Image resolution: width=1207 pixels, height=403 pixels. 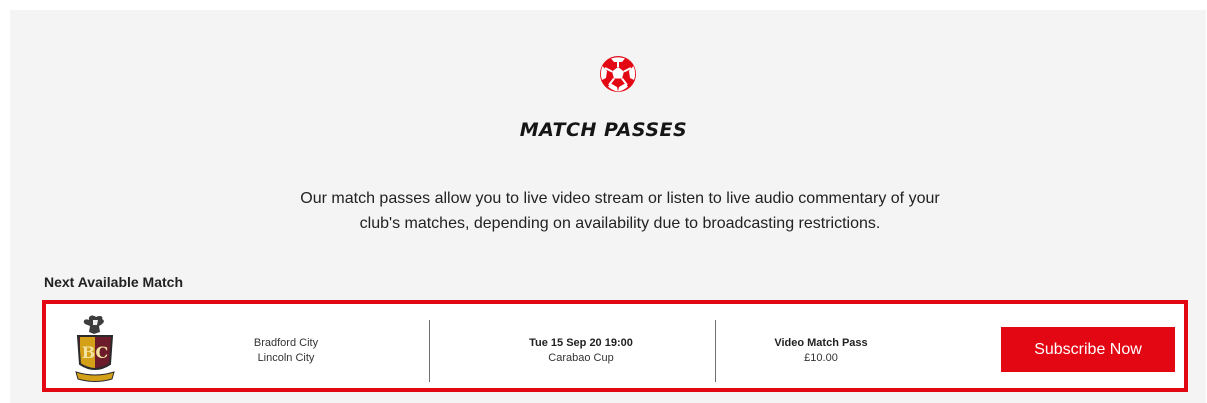 What do you see at coordinates (581, 343) in the screenshot?
I see `match-datetime: Tue 15 Sep 20 19:00` at bounding box center [581, 343].